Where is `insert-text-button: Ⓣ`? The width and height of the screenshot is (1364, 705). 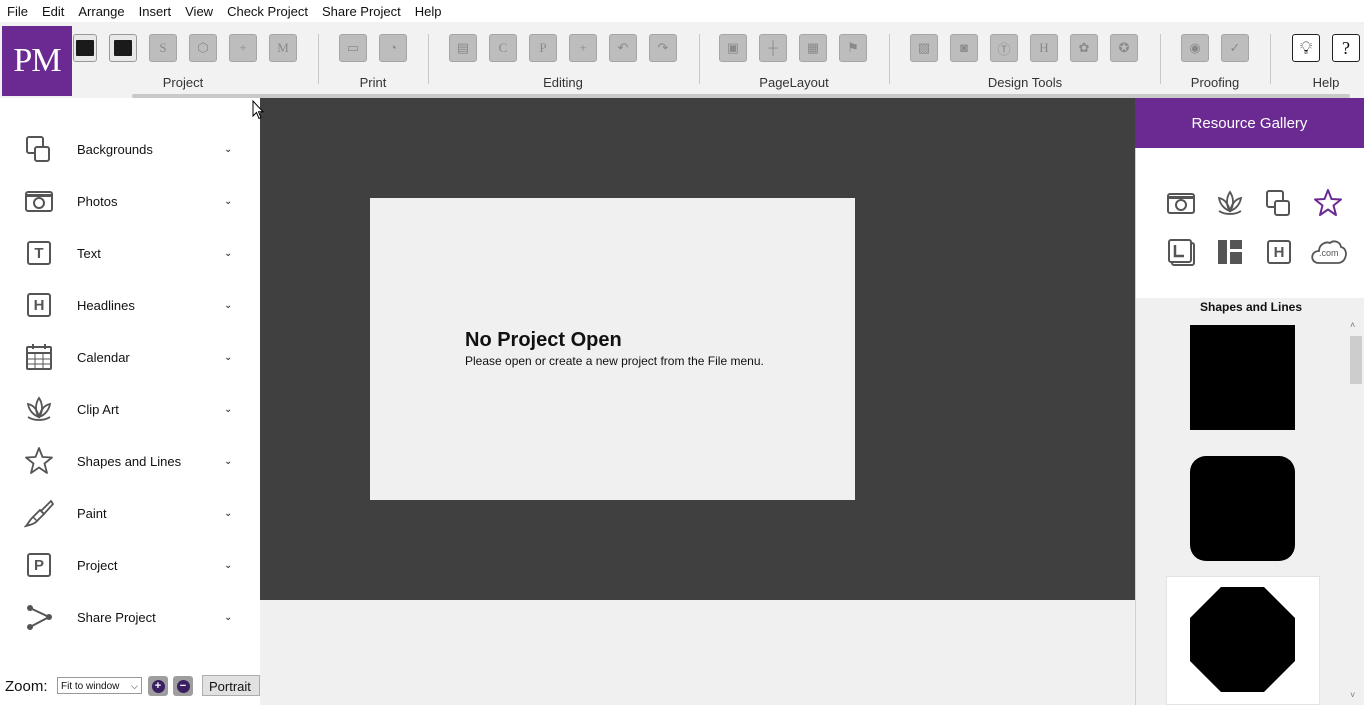 insert-text-button: Ⓣ is located at coordinates (1004, 48).